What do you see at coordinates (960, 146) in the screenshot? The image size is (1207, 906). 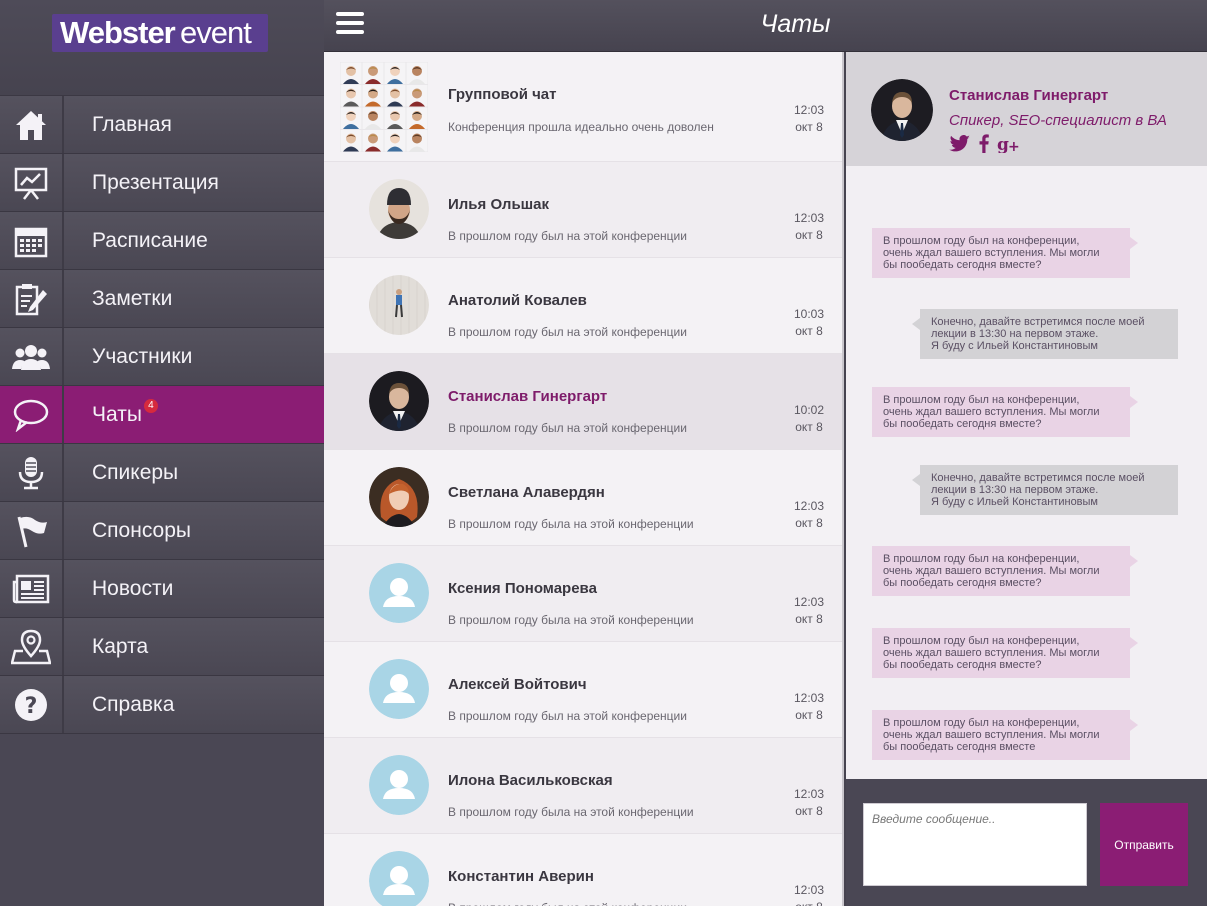 I see `twitter-icon` at bounding box center [960, 146].